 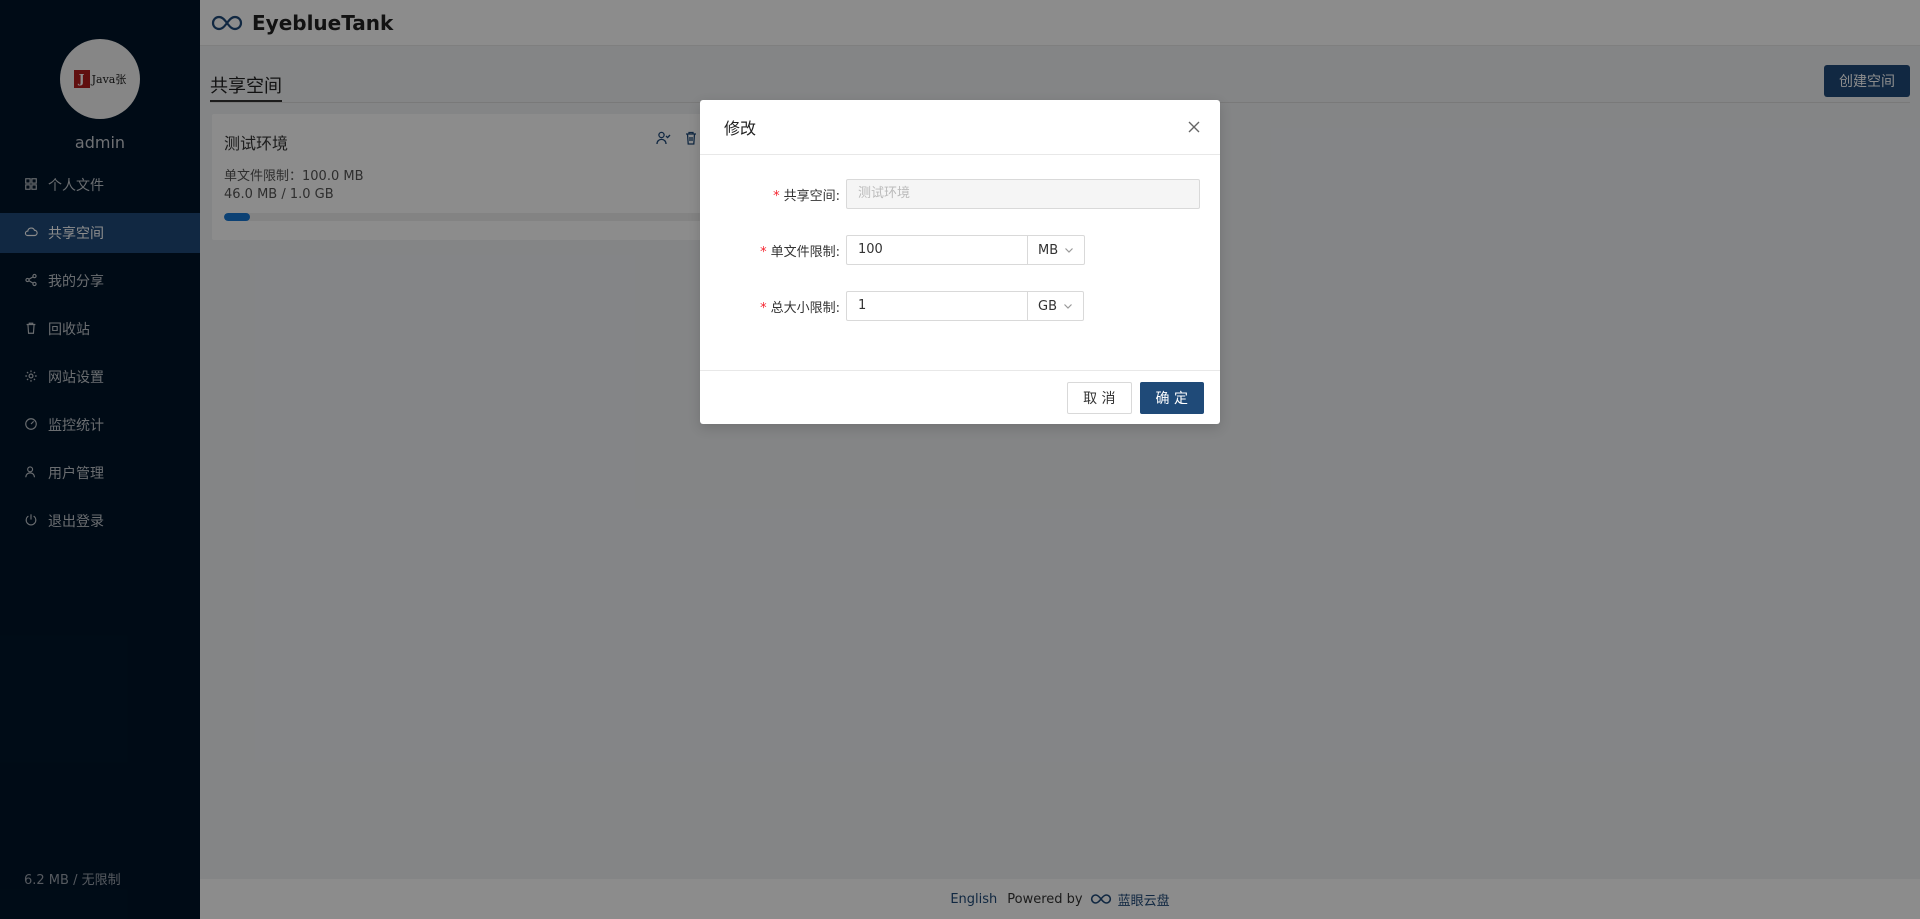 I want to click on file-limit-unit-select: MB, so click(x=1057, y=250).